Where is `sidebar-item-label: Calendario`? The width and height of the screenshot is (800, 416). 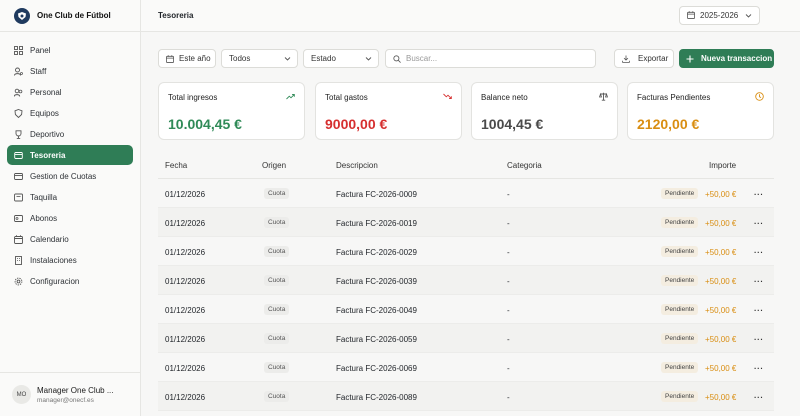 sidebar-item-label: Calendario is located at coordinates (49, 239).